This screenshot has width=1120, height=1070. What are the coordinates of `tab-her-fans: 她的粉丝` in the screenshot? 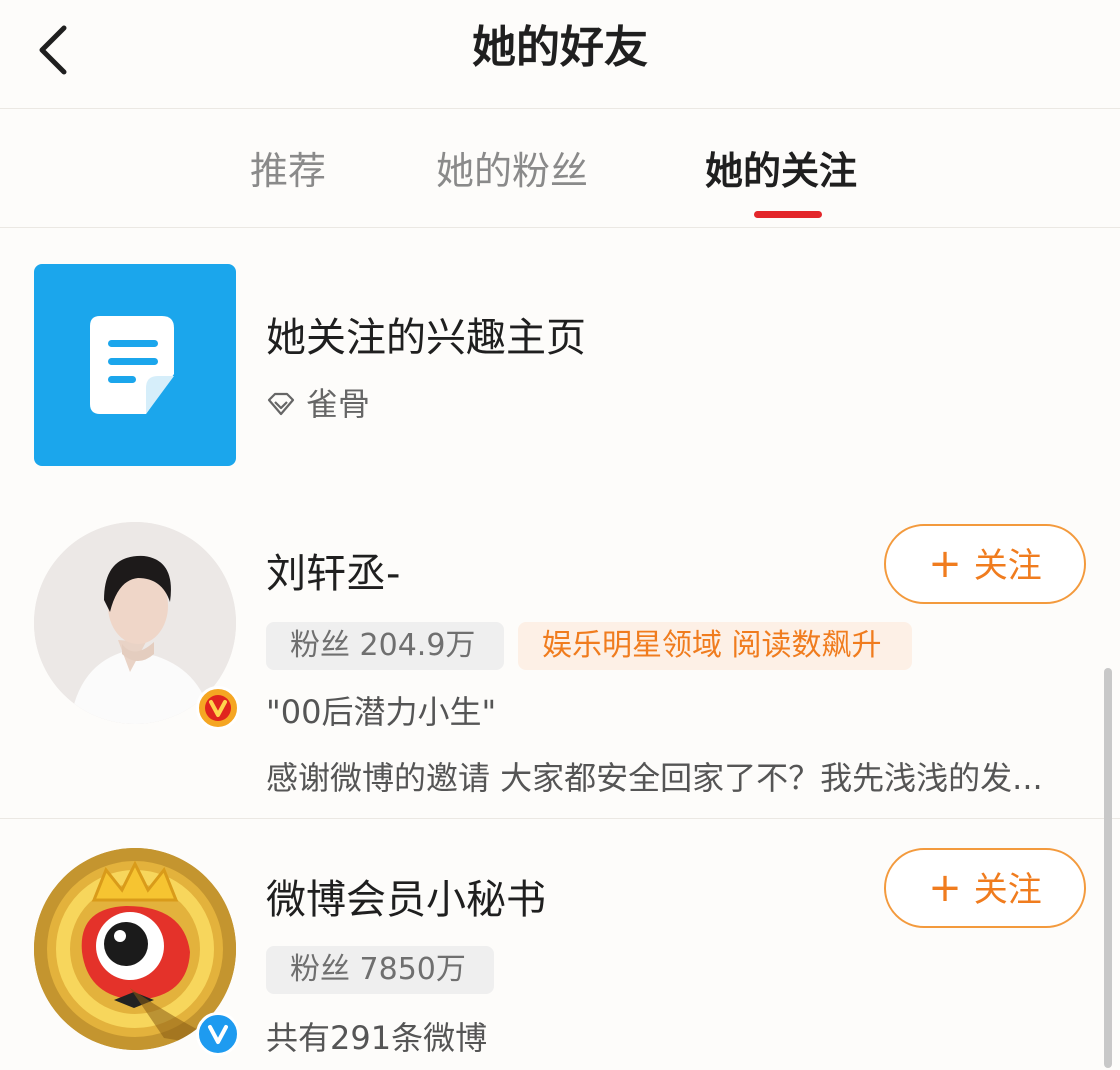 It's located at (512, 171).